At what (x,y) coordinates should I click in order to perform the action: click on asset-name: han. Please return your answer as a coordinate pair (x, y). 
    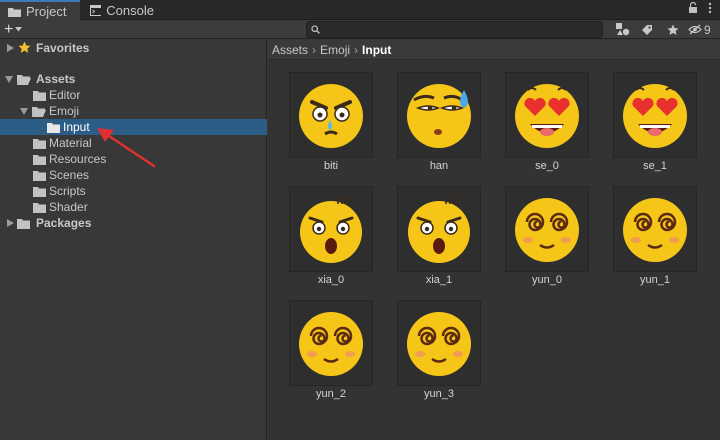
    Looking at the image, I should click on (439, 166).